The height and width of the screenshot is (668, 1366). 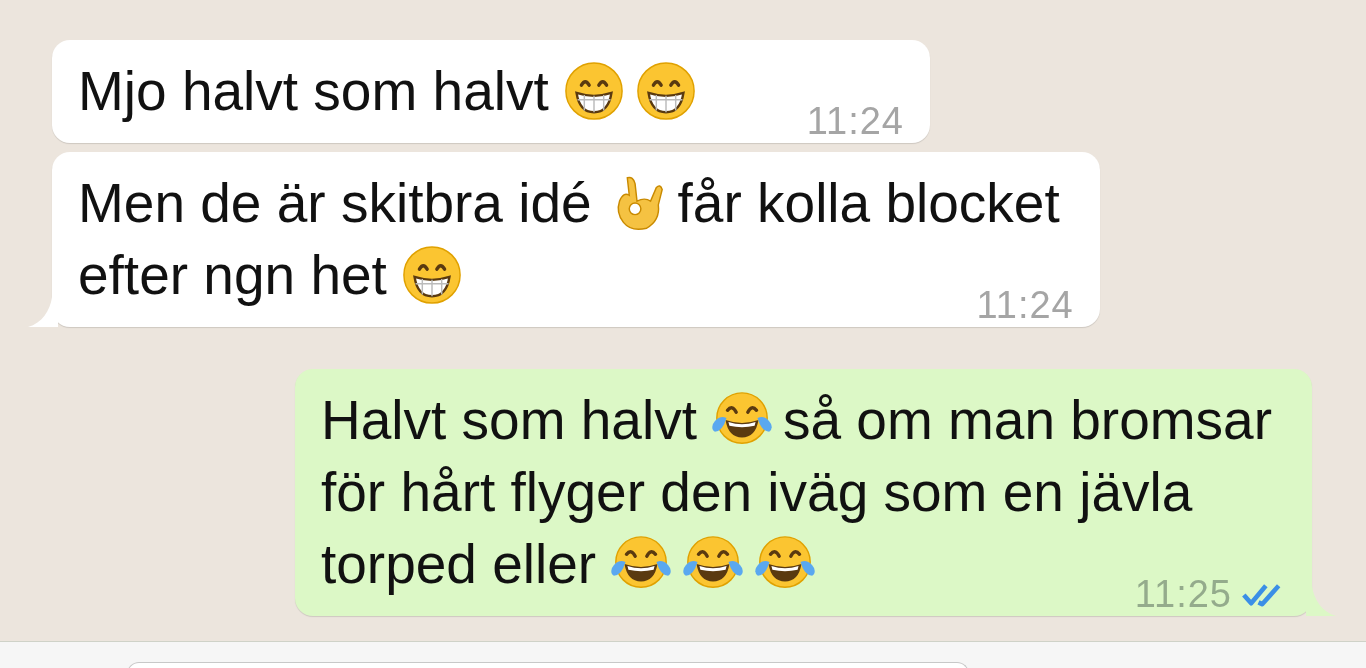 What do you see at coordinates (1027, 420) in the screenshot?
I see `message-text: så om man bromsar` at bounding box center [1027, 420].